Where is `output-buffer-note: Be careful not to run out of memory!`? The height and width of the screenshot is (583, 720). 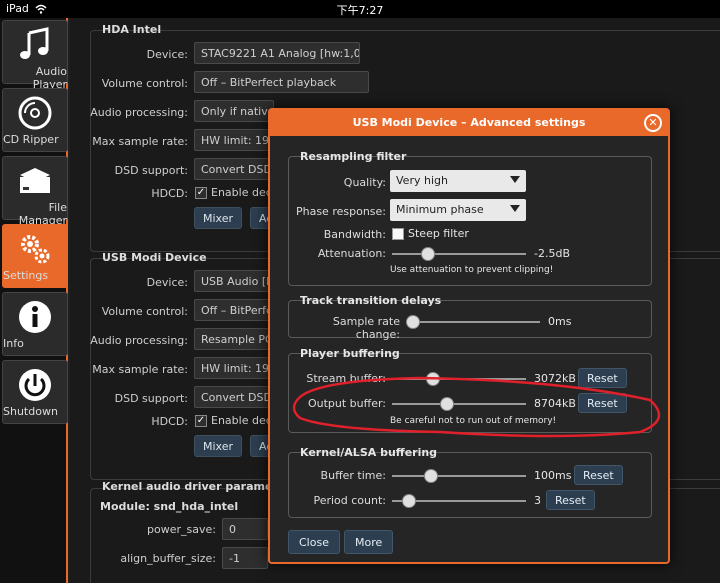 output-buffer-note: Be careful not to run out of memory! is located at coordinates (473, 421).